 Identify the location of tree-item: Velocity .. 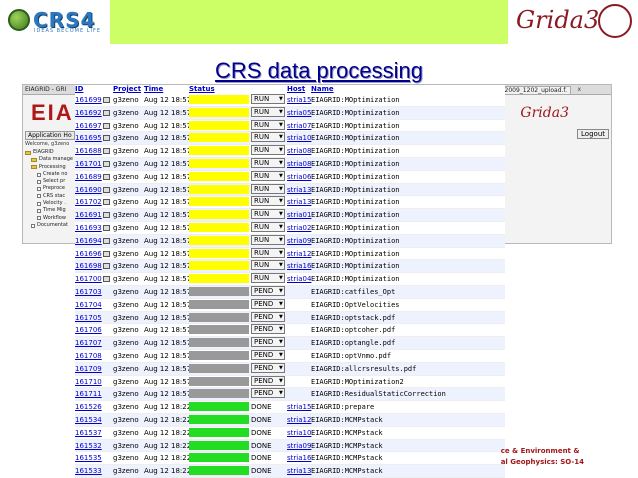
(49, 203).